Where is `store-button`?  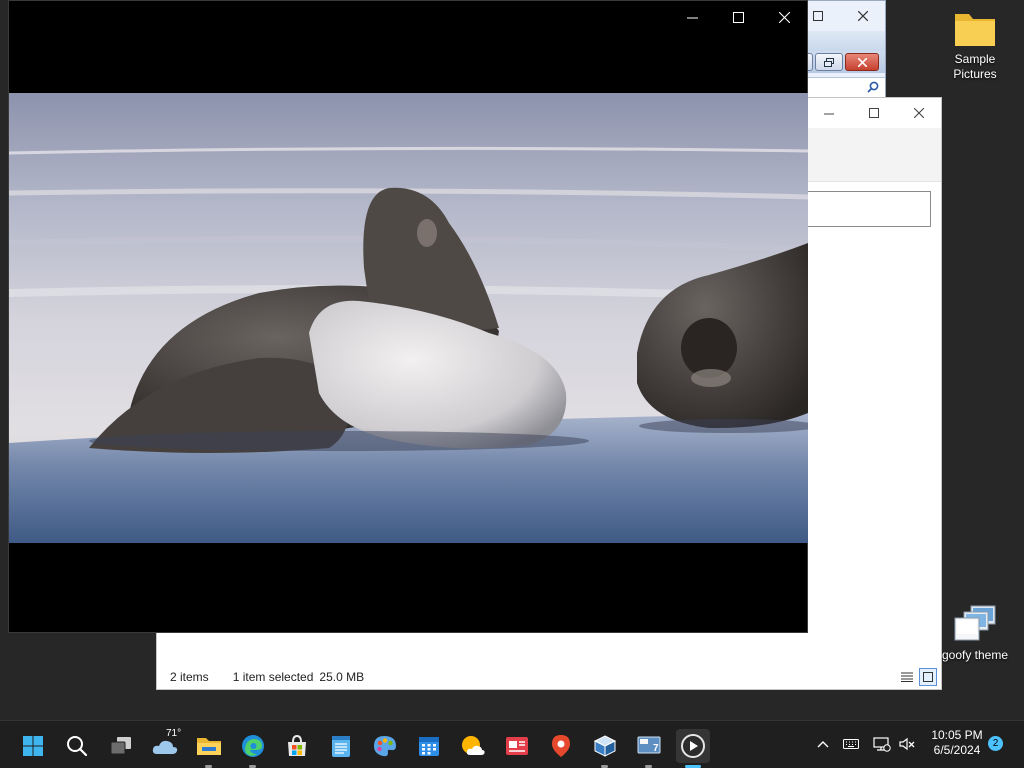
store-button is located at coordinates (297, 746).